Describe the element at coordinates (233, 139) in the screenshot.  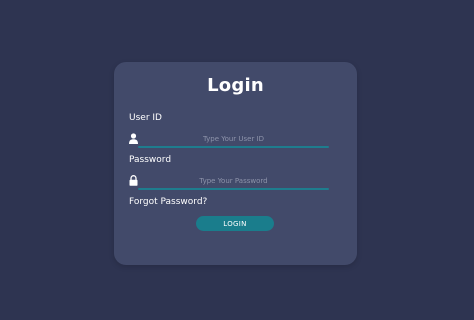
I see `user-id-input` at that location.